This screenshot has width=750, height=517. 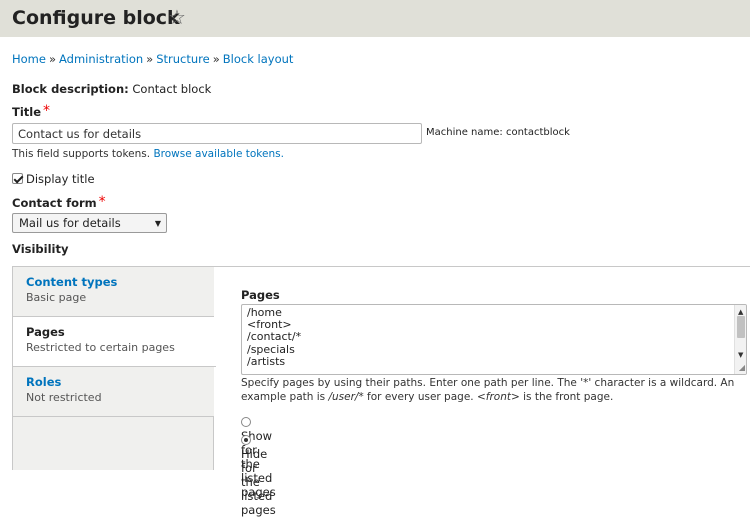 I want to click on title-label-text: Title, so click(x=27, y=112).